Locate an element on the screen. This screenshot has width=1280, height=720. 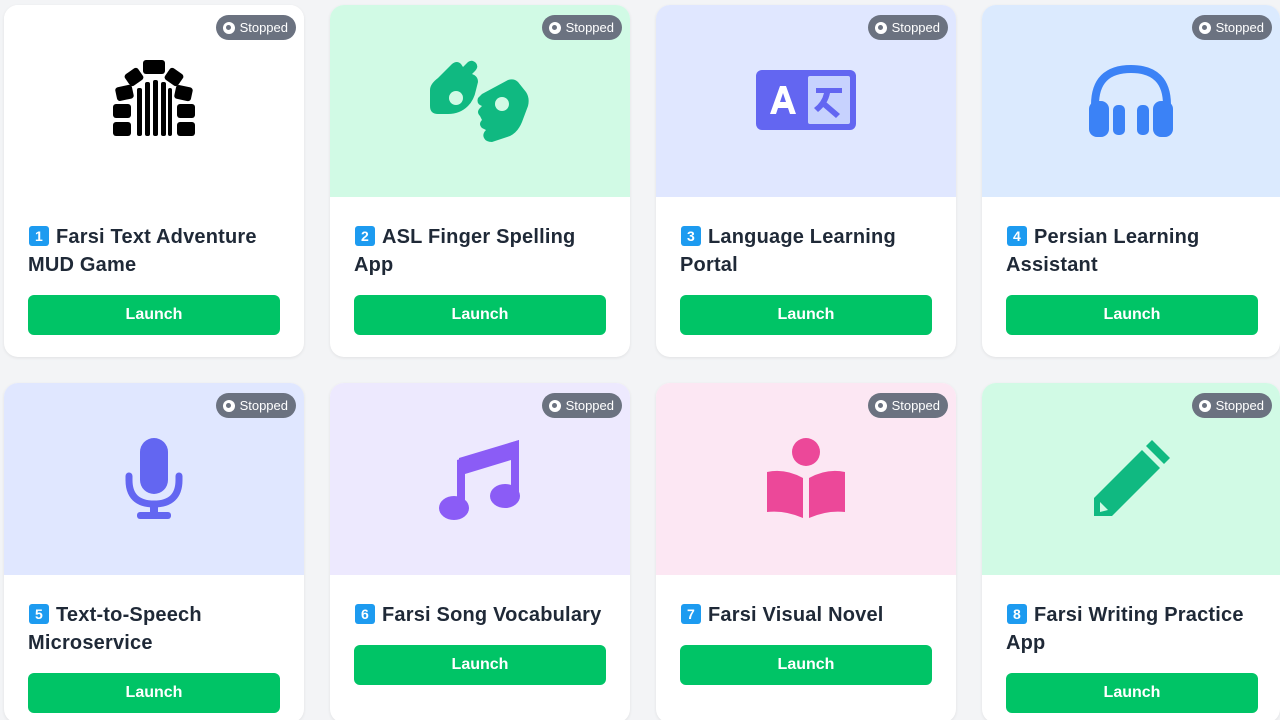
card-title: 7 Farsi Visual Novel is located at coordinates (806, 615).